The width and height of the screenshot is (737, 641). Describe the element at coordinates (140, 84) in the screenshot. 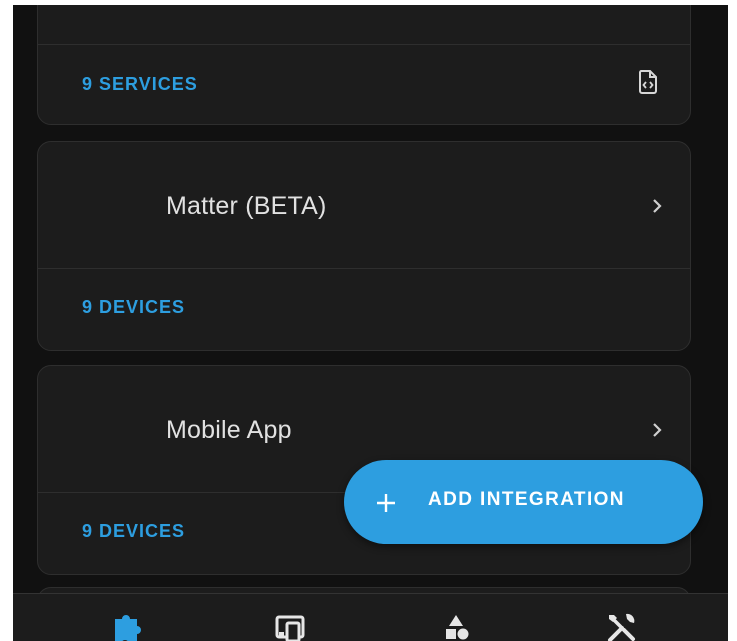

I see `services-link: 9 SERVICES` at that location.